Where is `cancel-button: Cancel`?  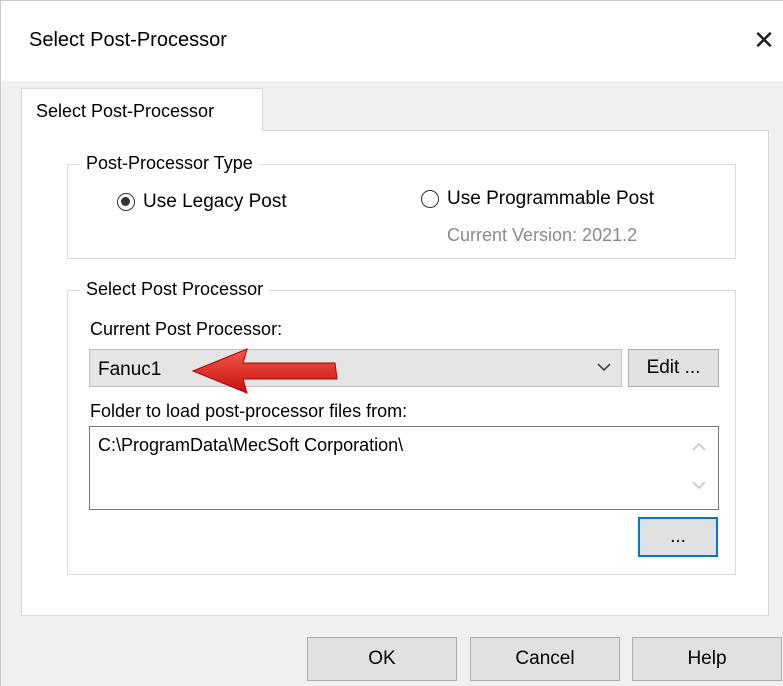
cancel-button: Cancel is located at coordinates (545, 659).